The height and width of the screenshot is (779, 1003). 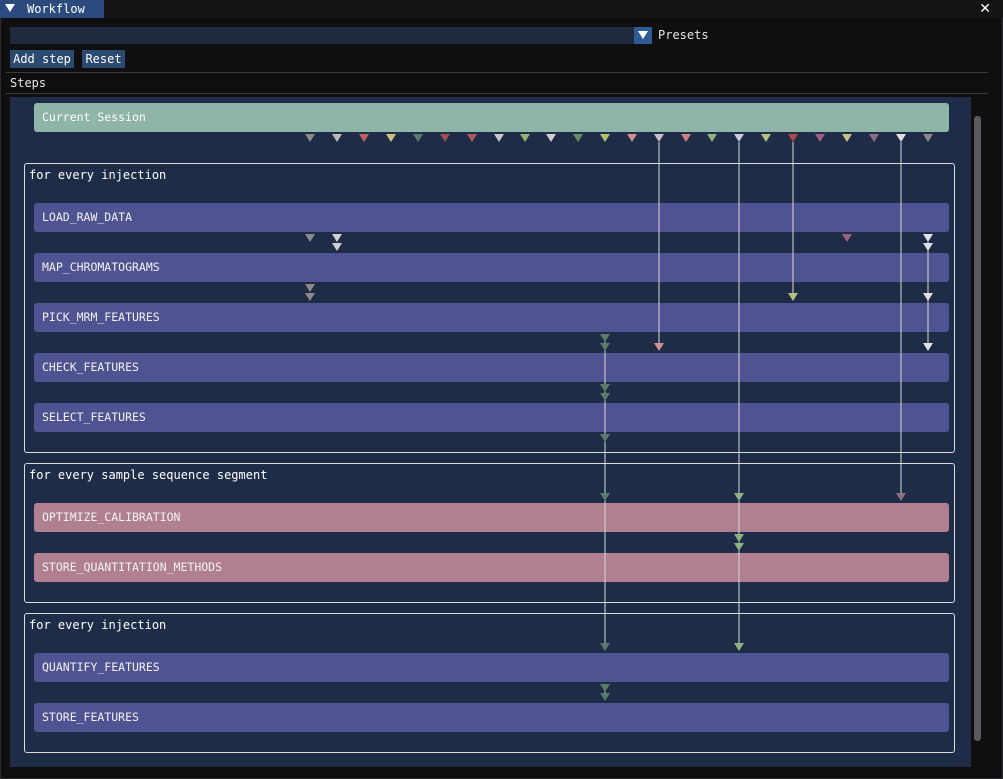 I want to click on presets-combo, so click(x=331, y=35).